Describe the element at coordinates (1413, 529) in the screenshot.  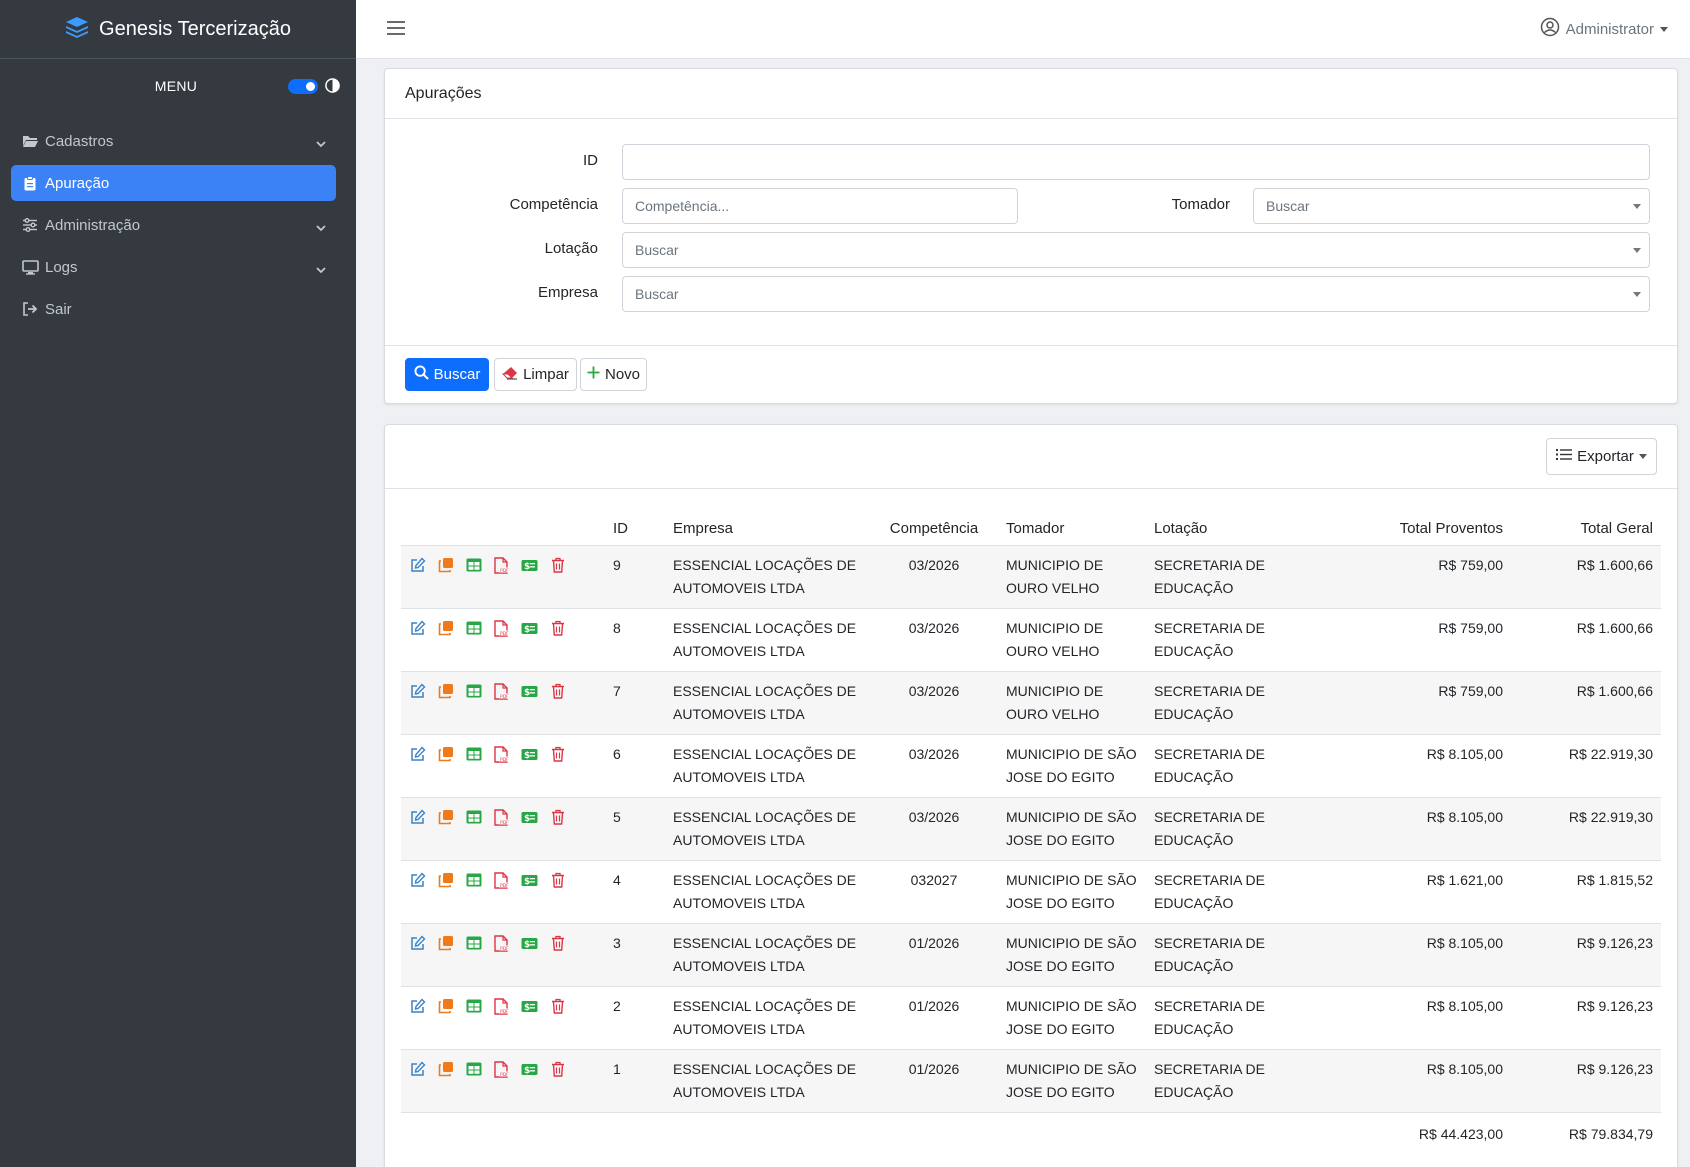
I see `column-header-total-proventos: Total Proventos` at that location.